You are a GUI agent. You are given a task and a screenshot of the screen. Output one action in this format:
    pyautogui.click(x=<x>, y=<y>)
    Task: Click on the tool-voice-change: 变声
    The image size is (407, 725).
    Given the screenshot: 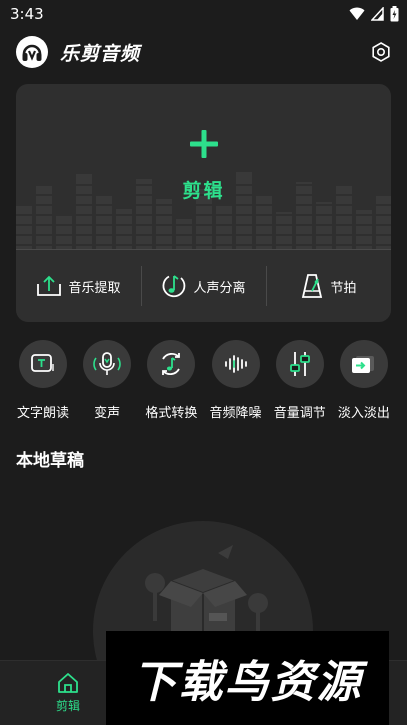 What is the action you would take?
    pyautogui.click(x=107, y=382)
    